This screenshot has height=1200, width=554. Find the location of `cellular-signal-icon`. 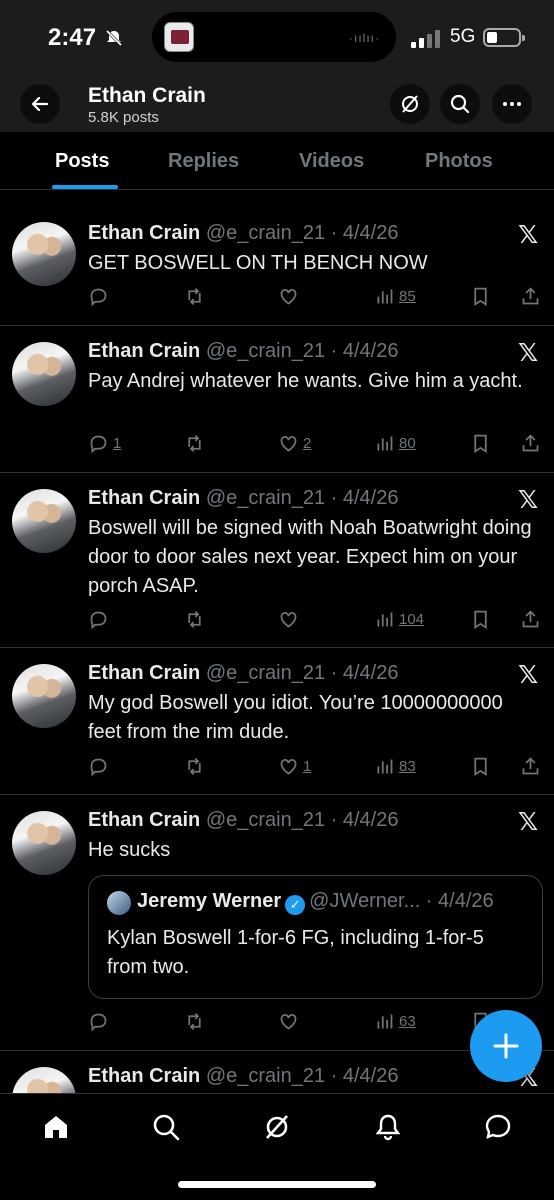

cellular-signal-icon is located at coordinates (425, 39).